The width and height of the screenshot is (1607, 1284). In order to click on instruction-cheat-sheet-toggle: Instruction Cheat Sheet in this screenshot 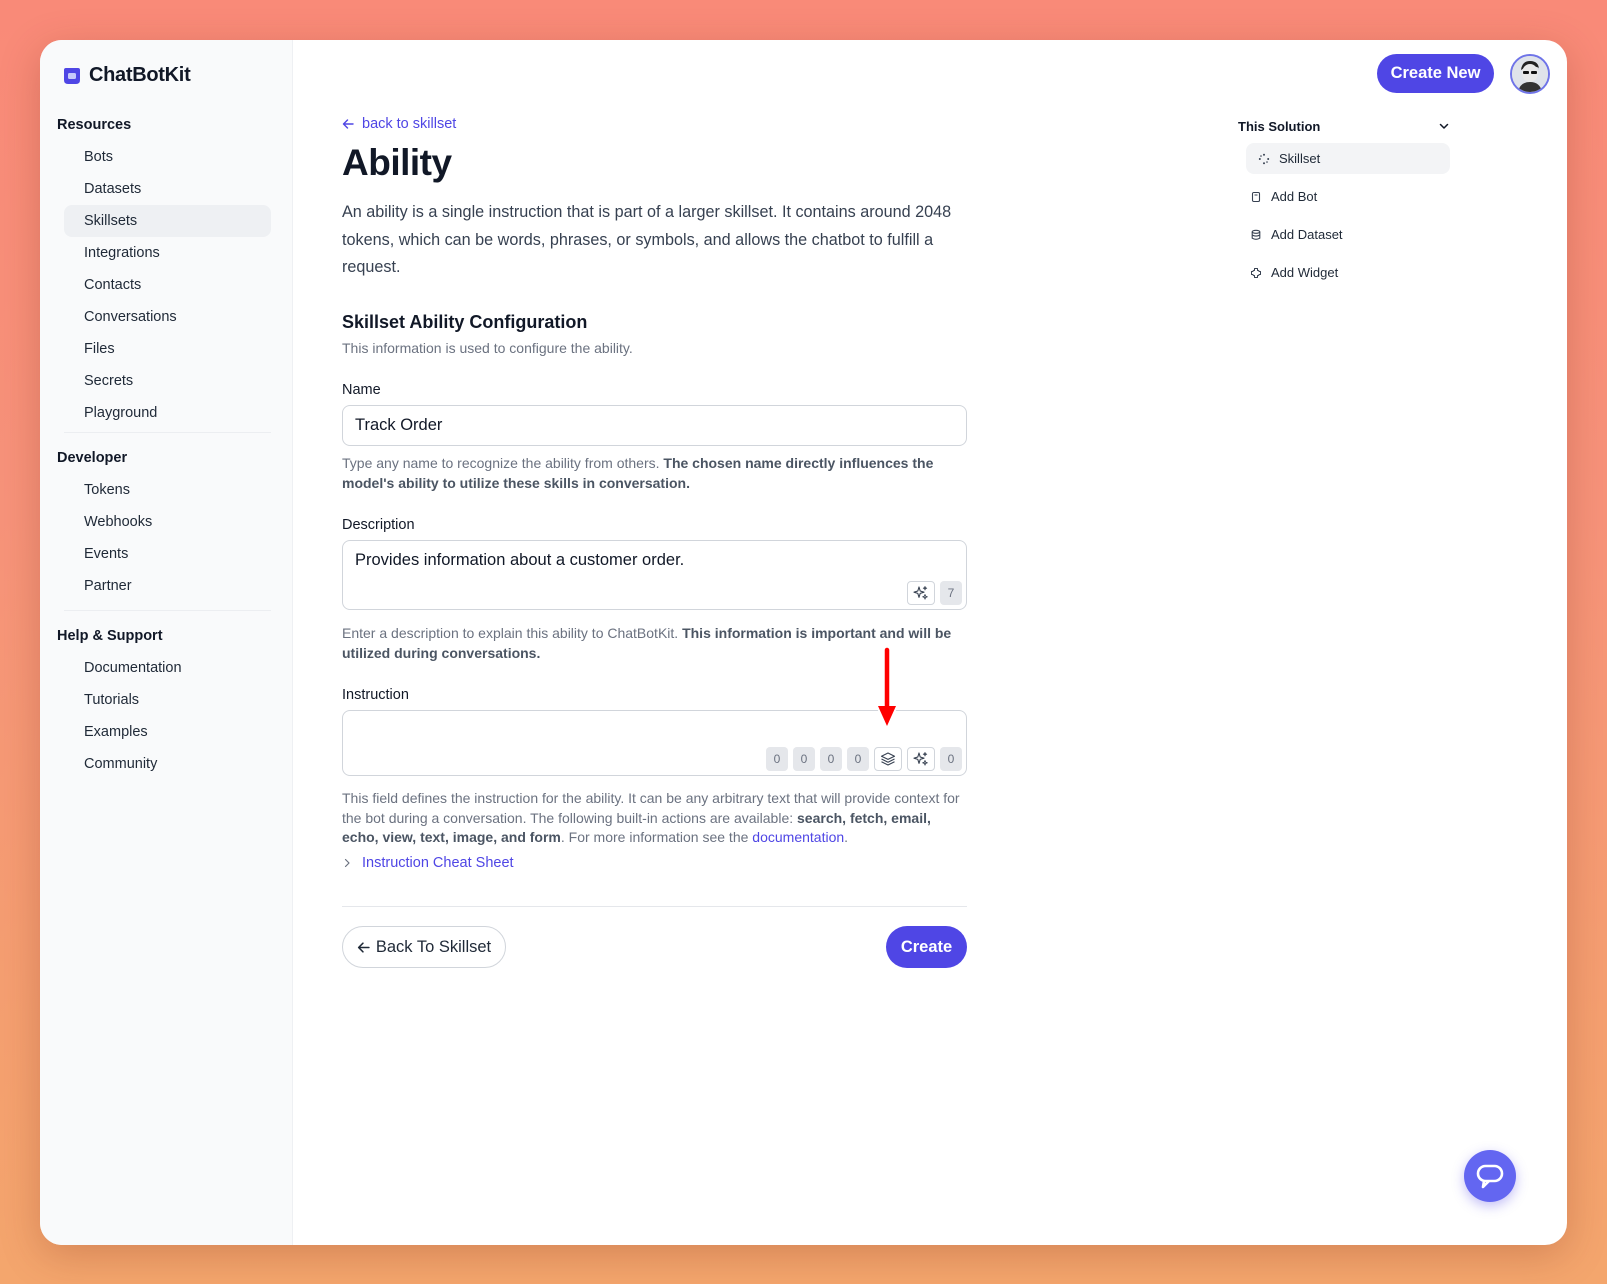, I will do `click(428, 863)`.